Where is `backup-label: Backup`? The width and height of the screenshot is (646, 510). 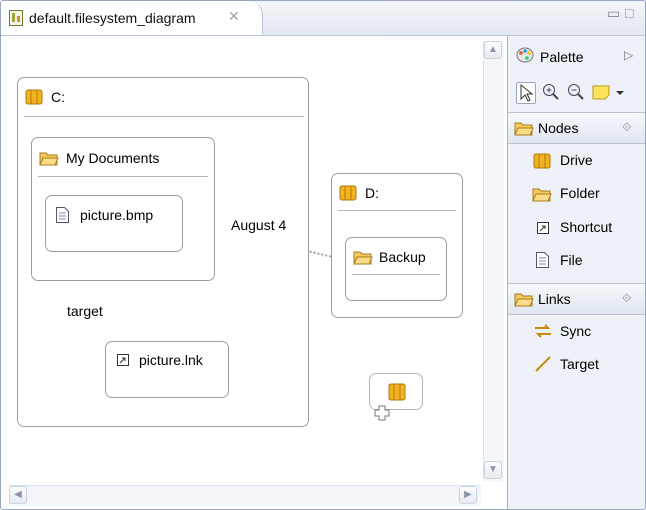 backup-label: Backup is located at coordinates (402, 257).